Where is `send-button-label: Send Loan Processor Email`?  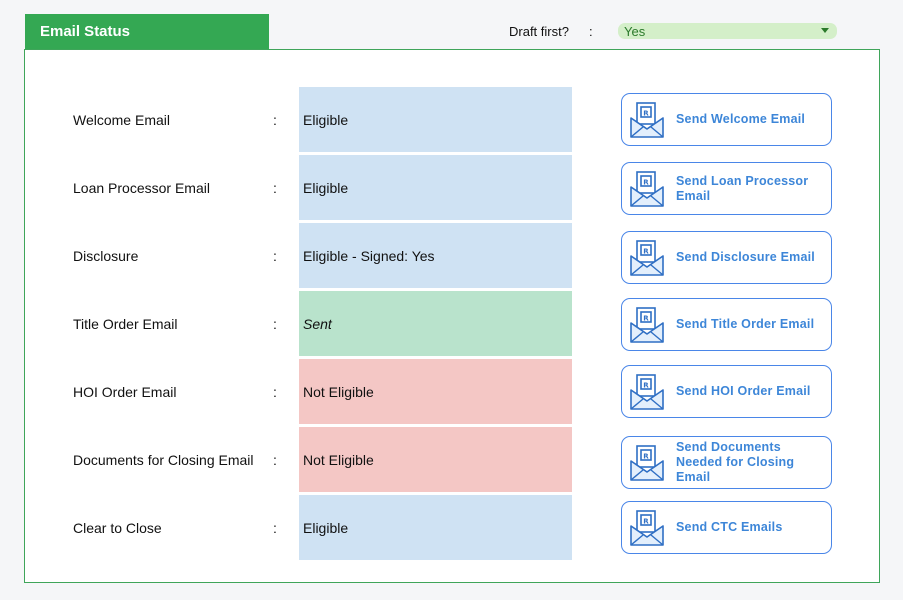
send-button-label: Send Loan Processor Email is located at coordinates (742, 188).